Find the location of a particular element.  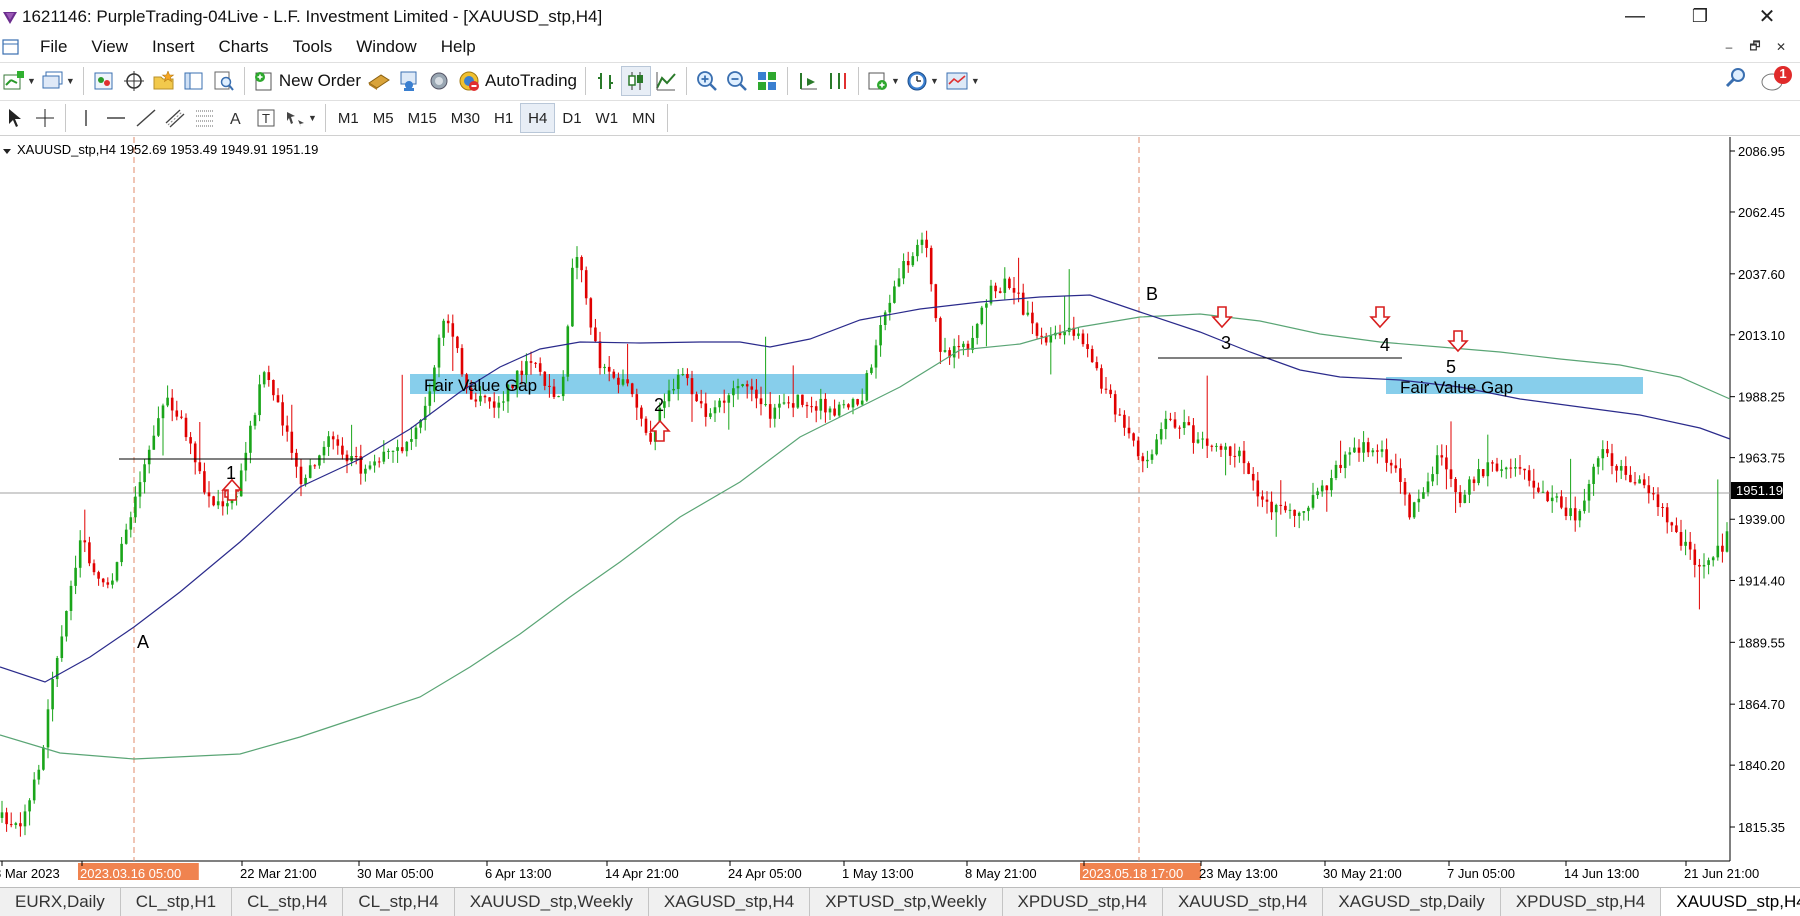

chart-tab-active: XAUUSD_stp,H4 is located at coordinates (1730, 902).